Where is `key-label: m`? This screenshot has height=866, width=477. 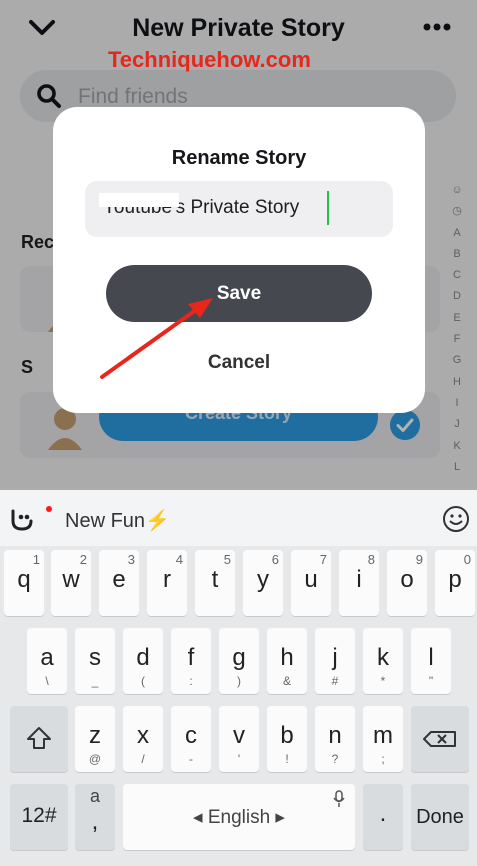 key-label: m is located at coordinates (383, 735).